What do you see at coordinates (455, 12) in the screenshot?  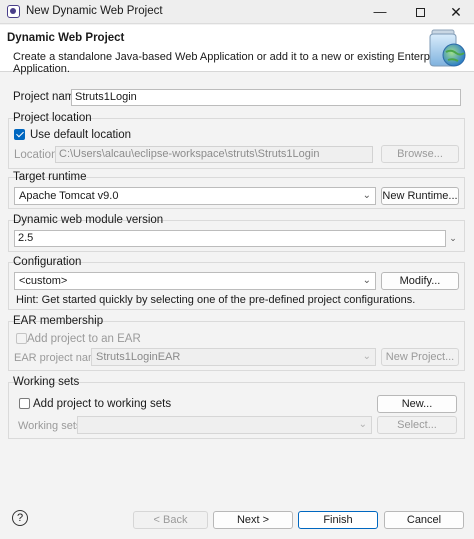 I see `close-button: ✕` at bounding box center [455, 12].